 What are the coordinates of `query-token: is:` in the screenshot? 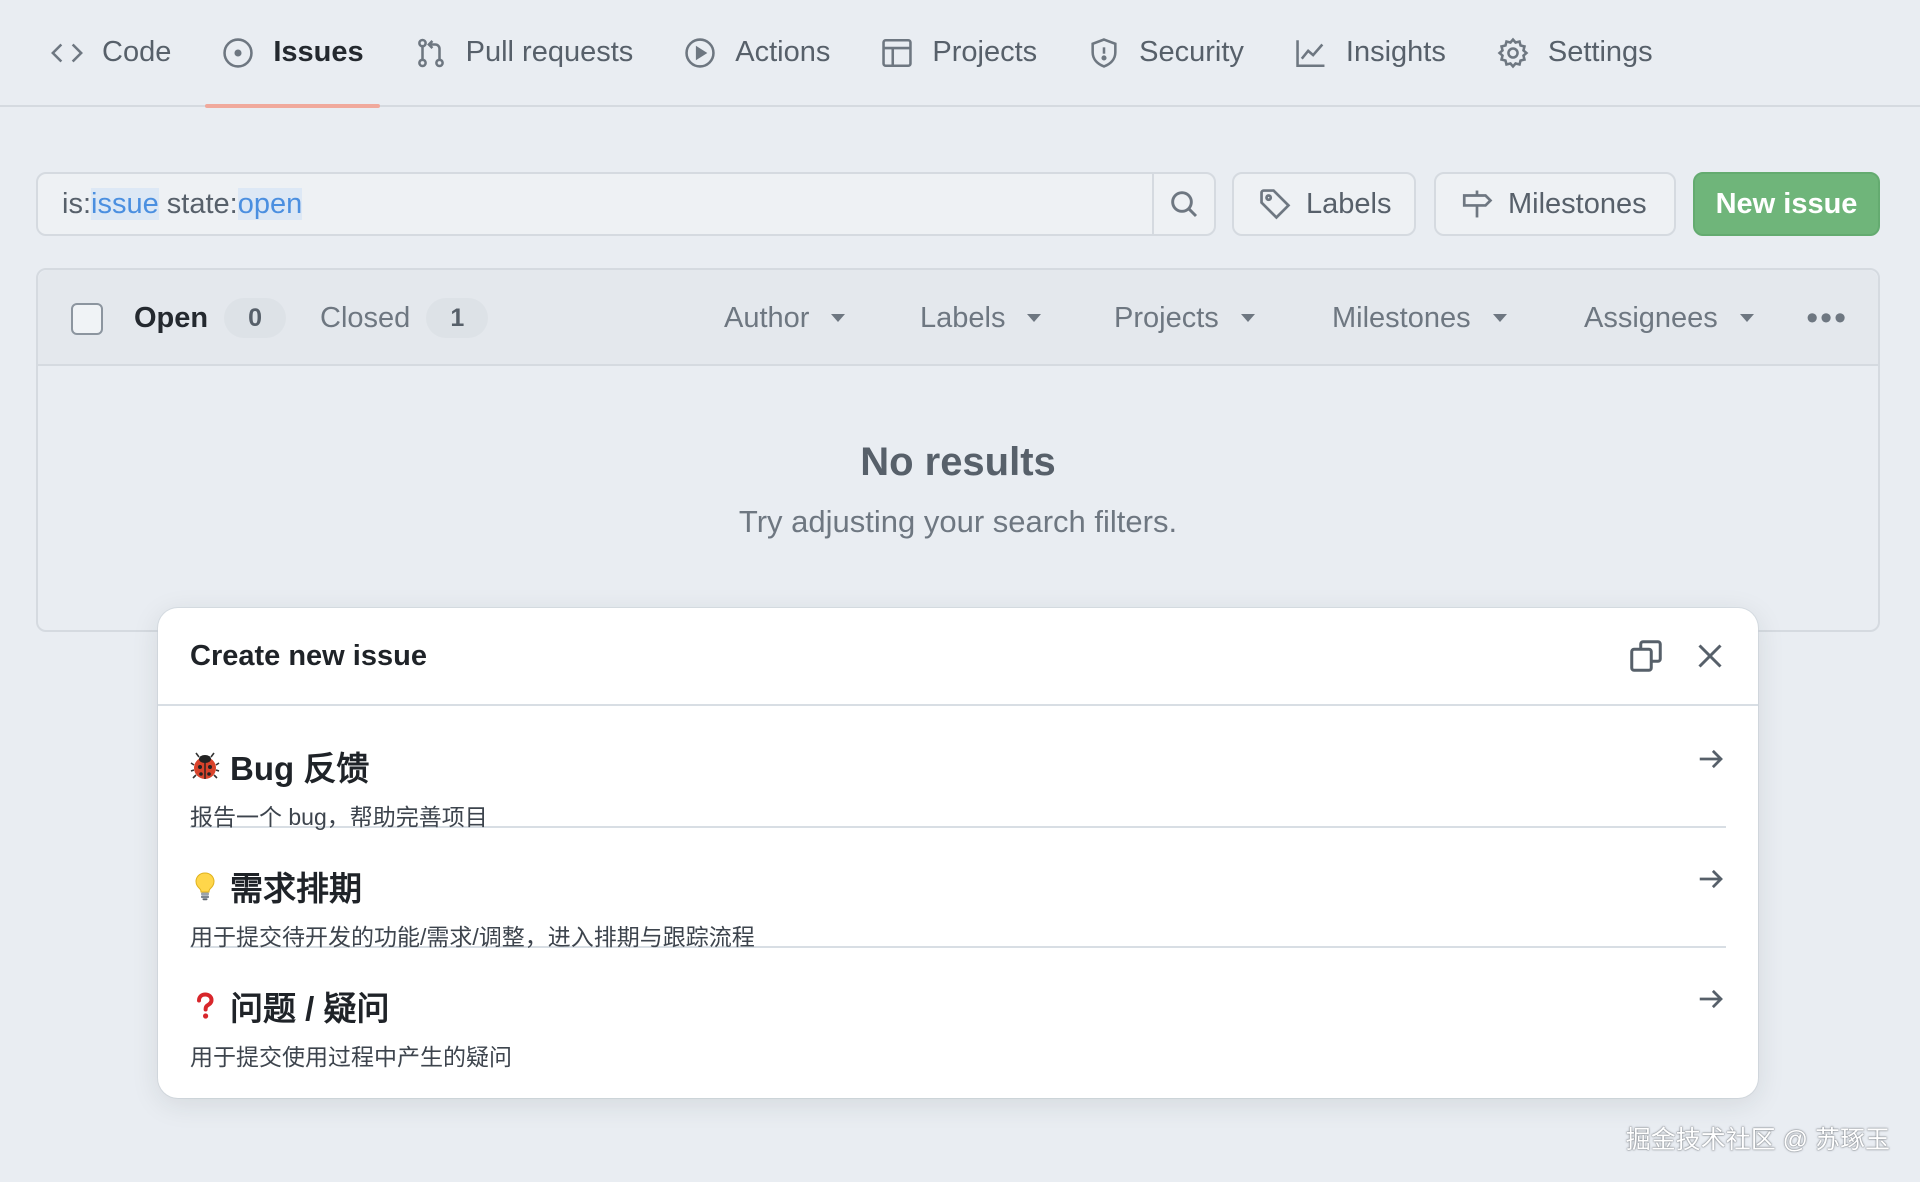 It's located at (76, 203).